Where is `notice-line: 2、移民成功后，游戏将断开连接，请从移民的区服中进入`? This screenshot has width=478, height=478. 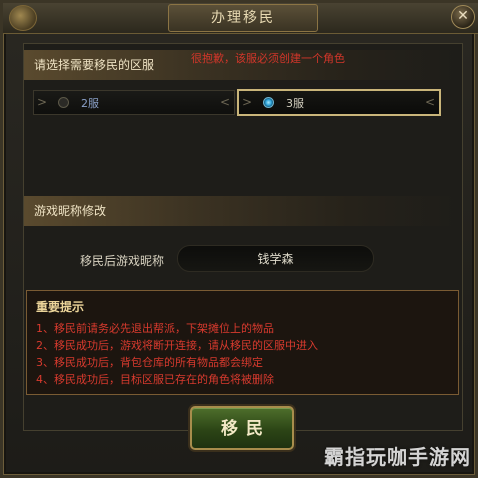
notice-line: 2、移民成功后，游戏将断开连接，请从移民的区服中进入 is located at coordinates (177, 345).